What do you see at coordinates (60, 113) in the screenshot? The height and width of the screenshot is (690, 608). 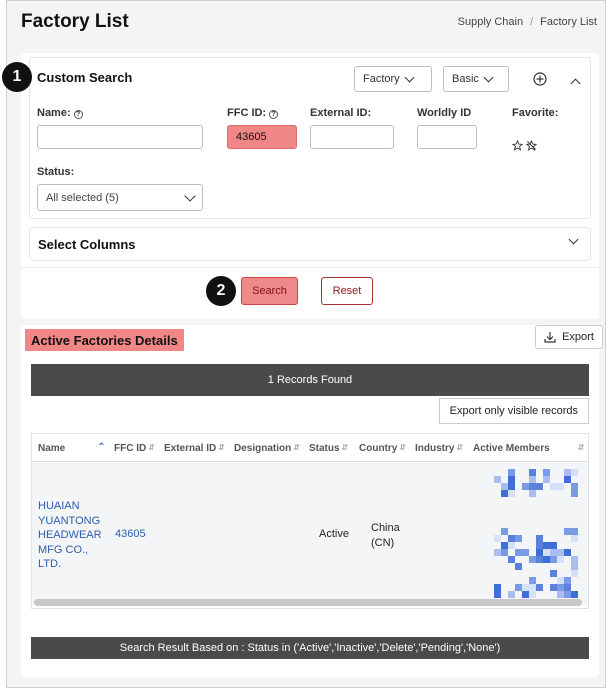 I see `name-label: Name:?` at bounding box center [60, 113].